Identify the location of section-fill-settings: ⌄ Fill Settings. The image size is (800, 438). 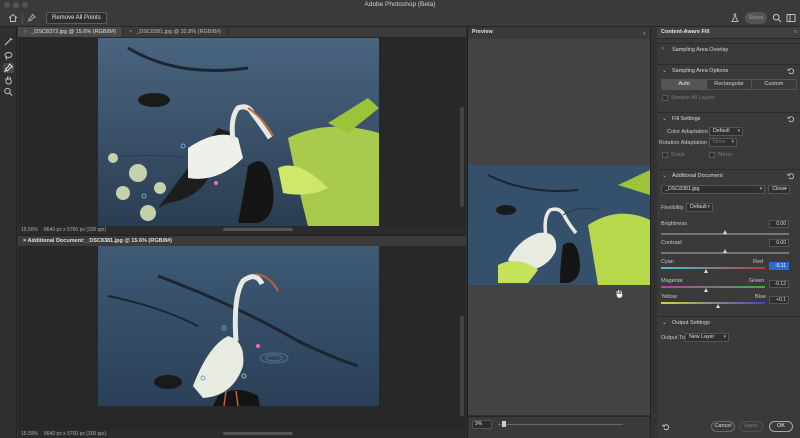
(728, 118).